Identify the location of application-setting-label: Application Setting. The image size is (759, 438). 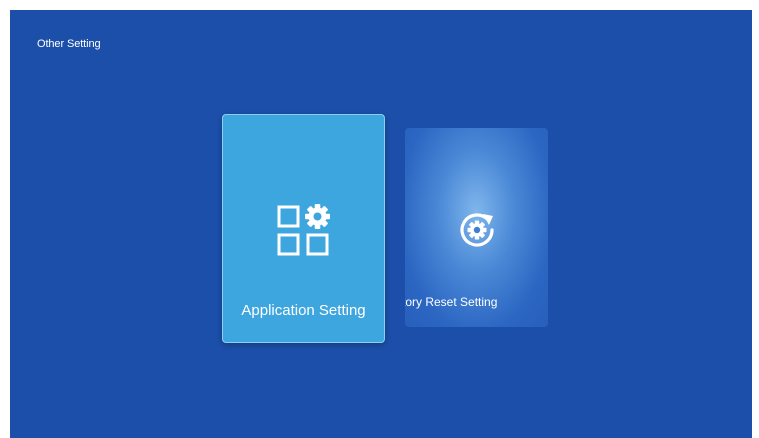
(303, 310).